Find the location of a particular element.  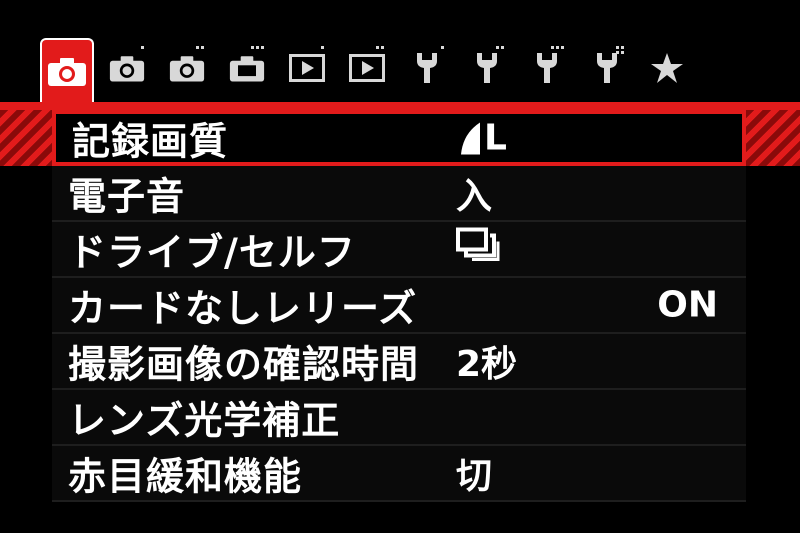

menu-tab-bar is located at coordinates (400, 71).